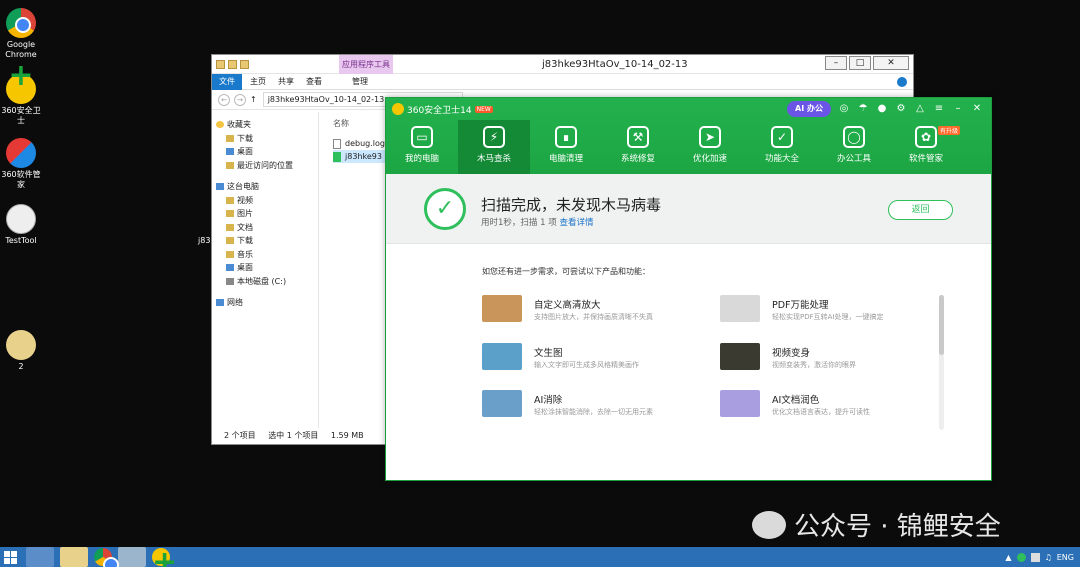  Describe the element at coordinates (710, 147) in the screenshot. I see `tab-speedup: ➤ 优化加速` at that location.